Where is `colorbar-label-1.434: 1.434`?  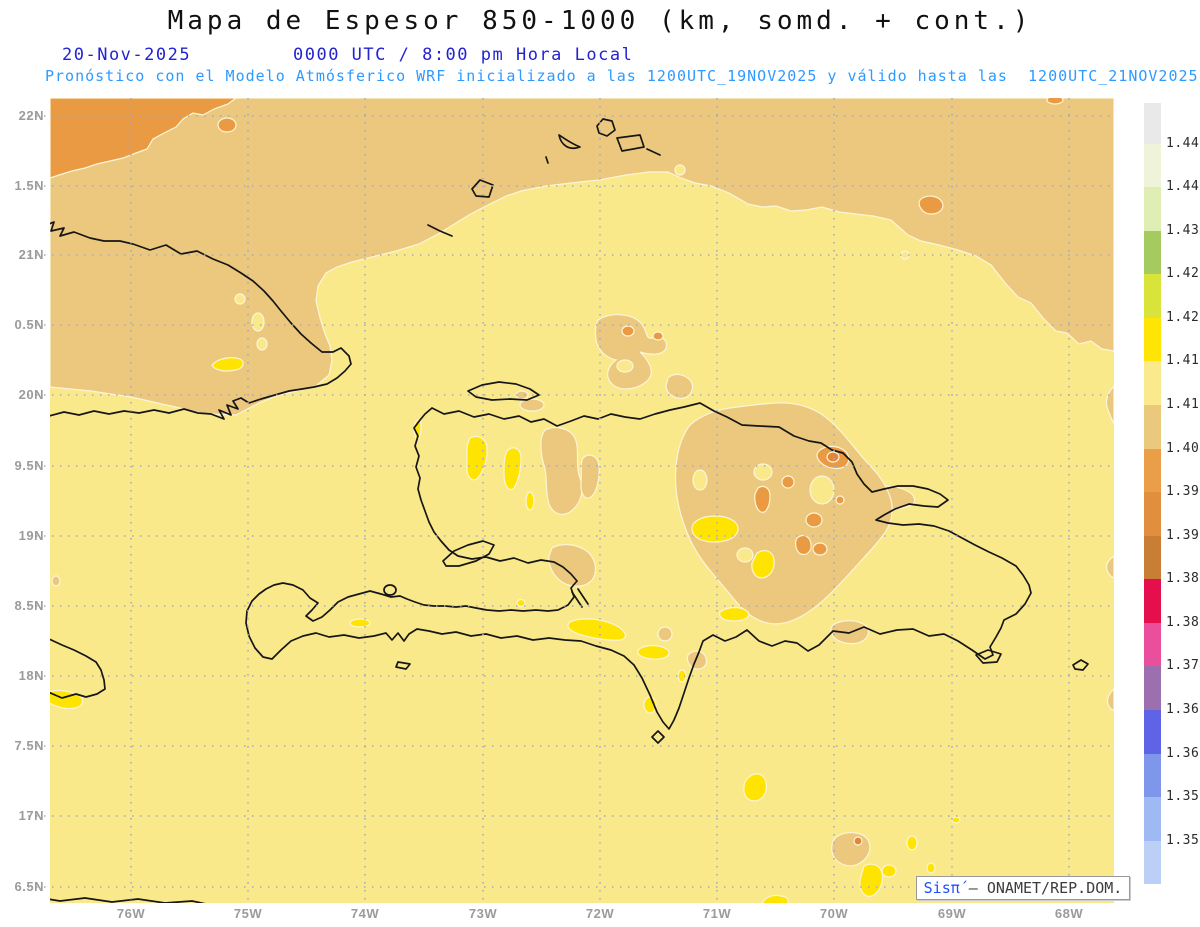 colorbar-label-1.434: 1.434 is located at coordinates (1183, 230).